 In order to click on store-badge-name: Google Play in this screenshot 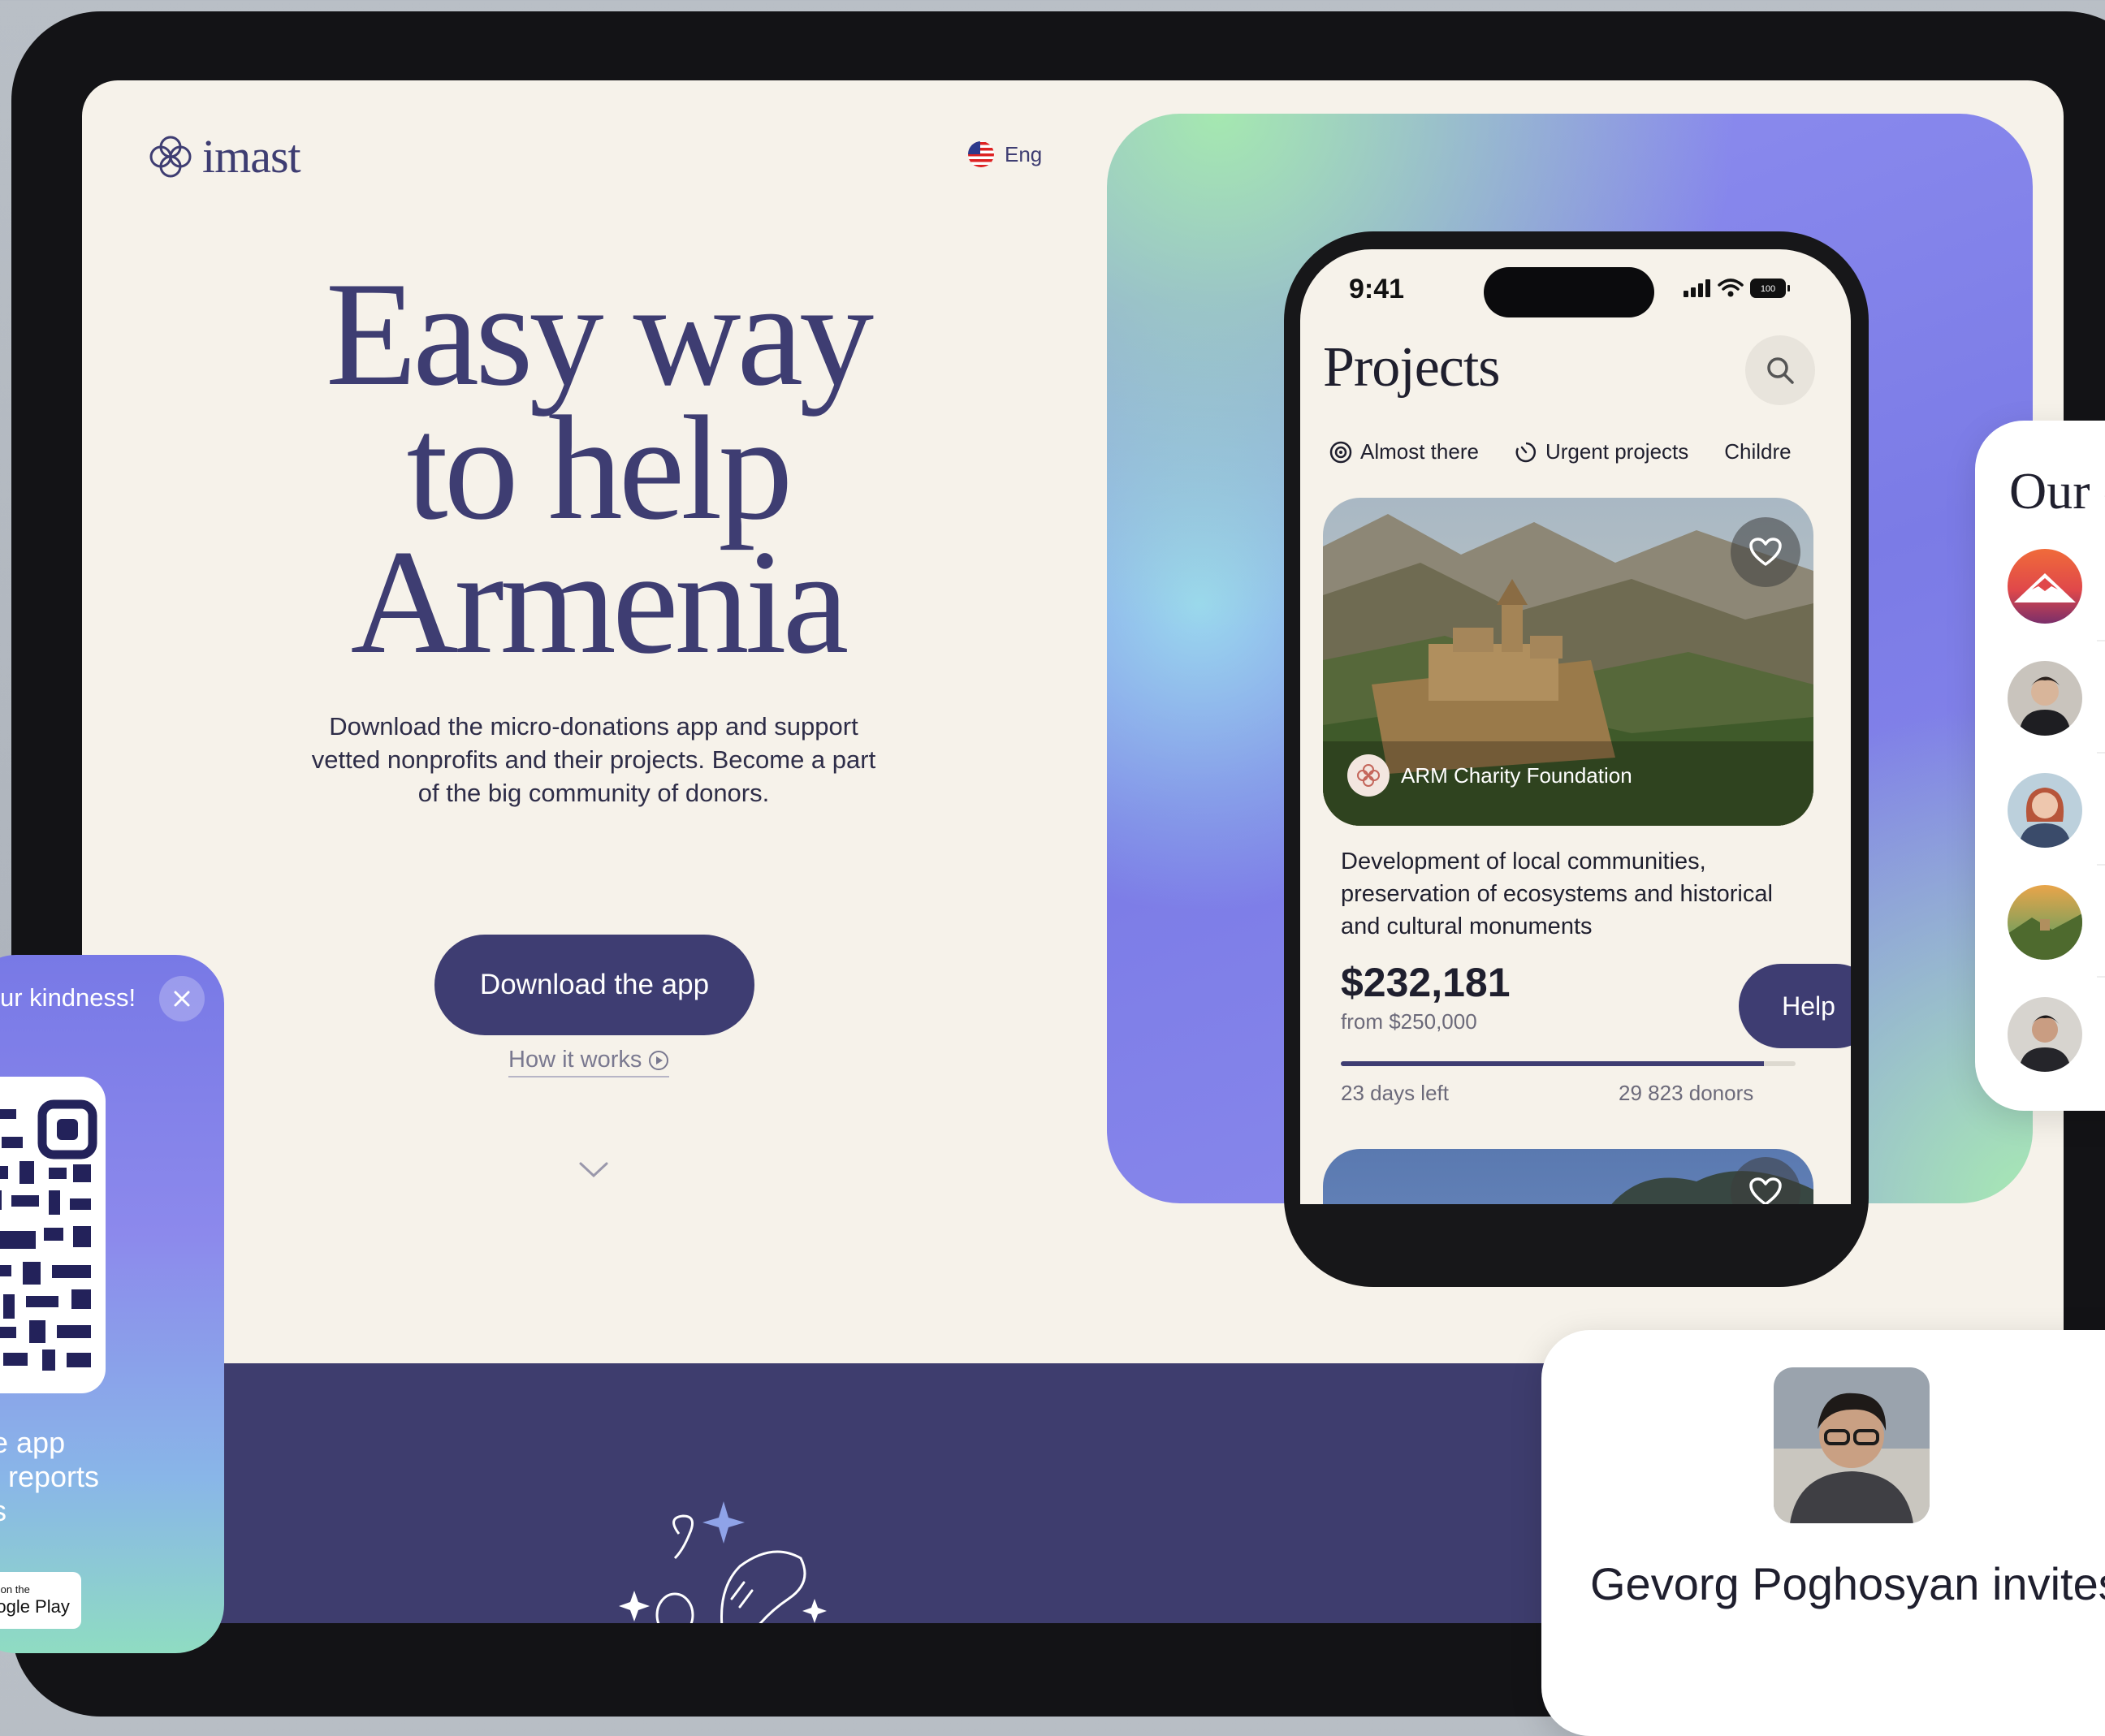, I will do `click(35, 1606)`.